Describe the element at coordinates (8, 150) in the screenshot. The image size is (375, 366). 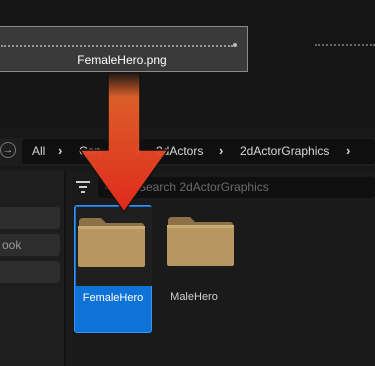
I see `history-icon: →` at that location.